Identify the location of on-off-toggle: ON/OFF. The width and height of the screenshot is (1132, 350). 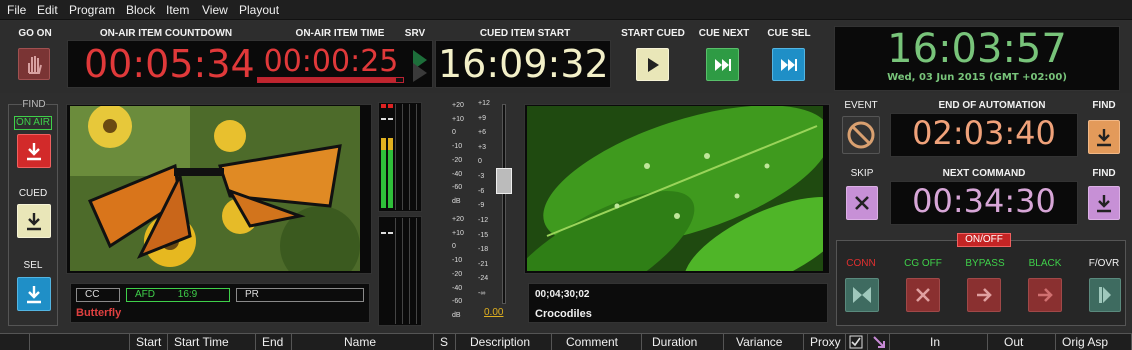
(984, 240).